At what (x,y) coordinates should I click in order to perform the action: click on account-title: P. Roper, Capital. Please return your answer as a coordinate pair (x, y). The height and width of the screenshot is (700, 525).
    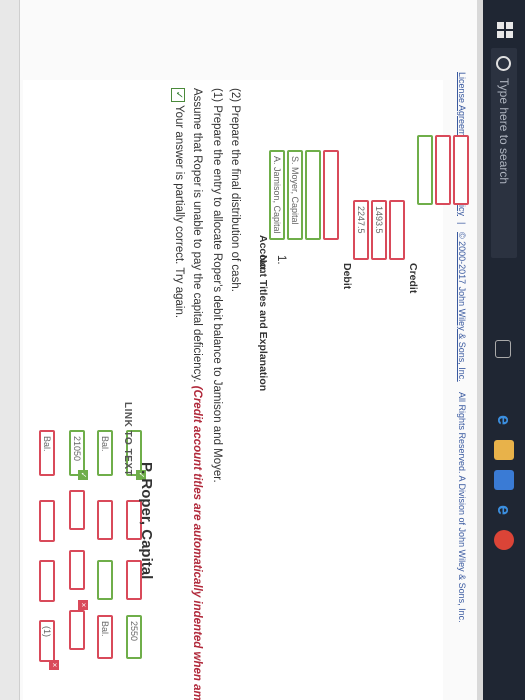
    Looking at the image, I should click on (146, 521).